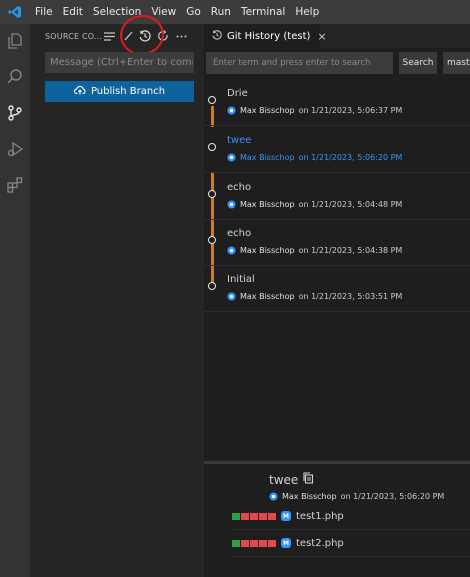 The width and height of the screenshot is (470, 577). I want to click on search-icon, so click(15, 77).